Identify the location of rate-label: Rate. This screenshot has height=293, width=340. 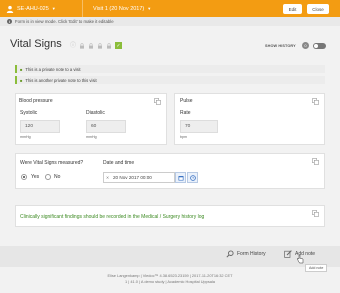
(185, 113).